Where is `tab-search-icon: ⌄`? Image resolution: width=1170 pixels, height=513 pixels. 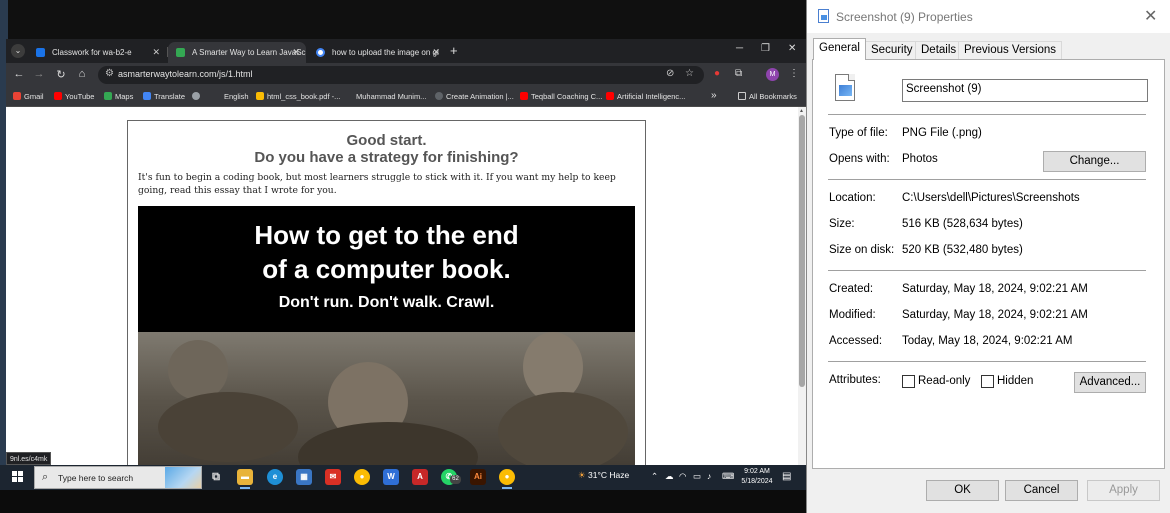
tab-search-icon: ⌄ is located at coordinates (18, 51).